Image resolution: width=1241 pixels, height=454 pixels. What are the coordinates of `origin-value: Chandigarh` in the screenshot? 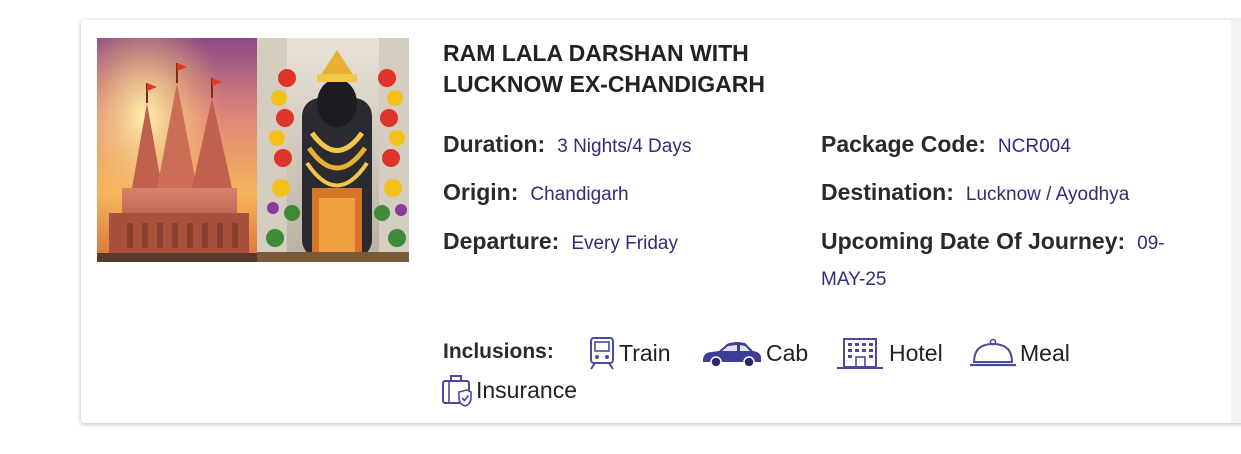 It's located at (579, 194).